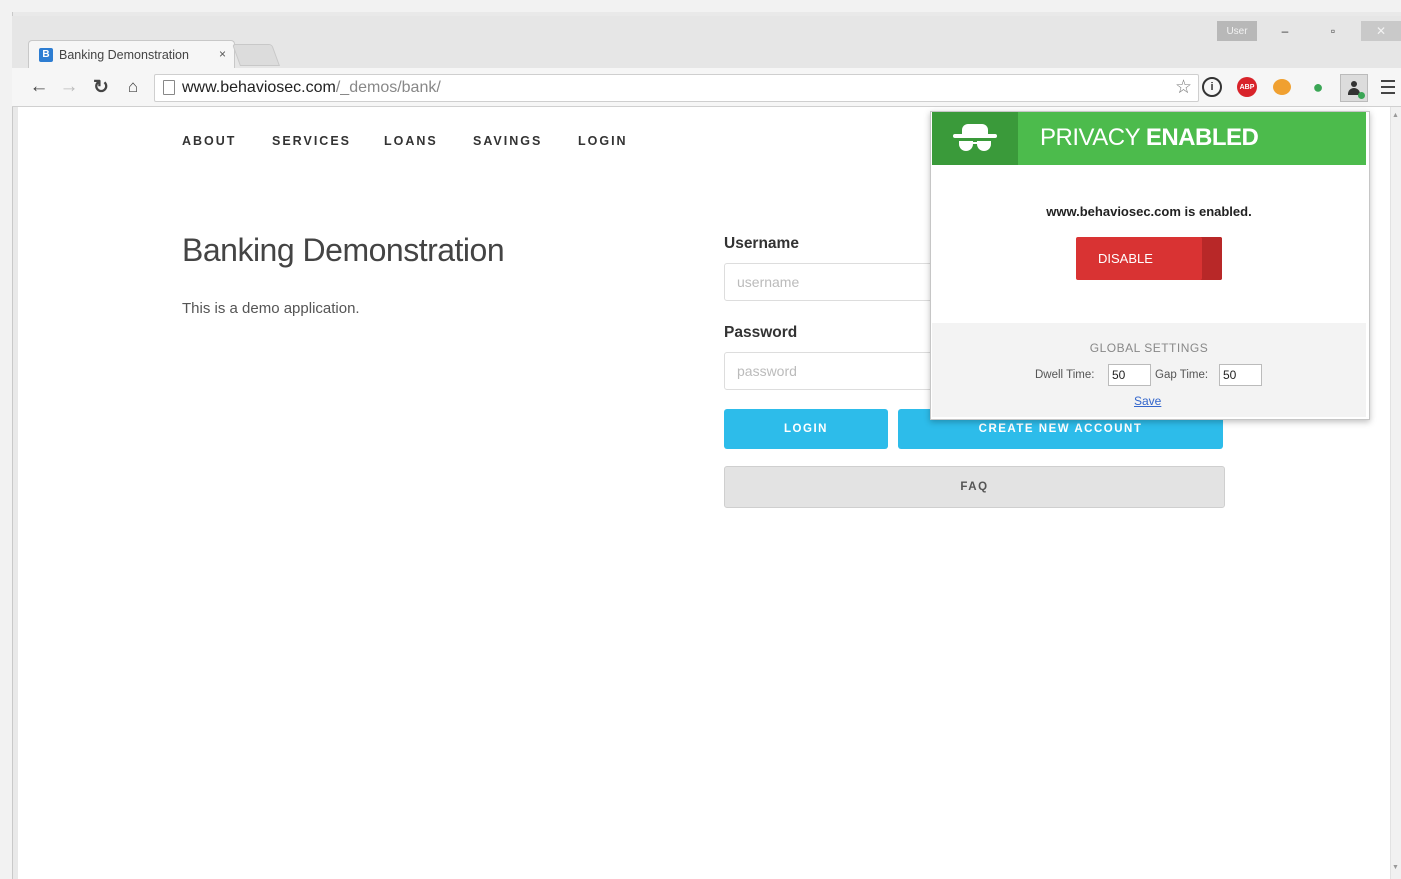 The height and width of the screenshot is (879, 1401). What do you see at coordinates (39, 87) in the screenshot?
I see `back-icon: ←` at bounding box center [39, 87].